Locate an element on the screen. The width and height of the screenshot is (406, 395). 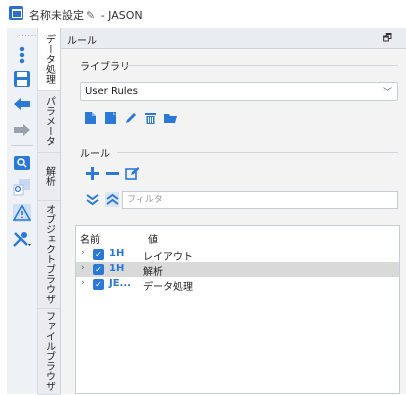
undo-arrow-icon is located at coordinates (22, 104).